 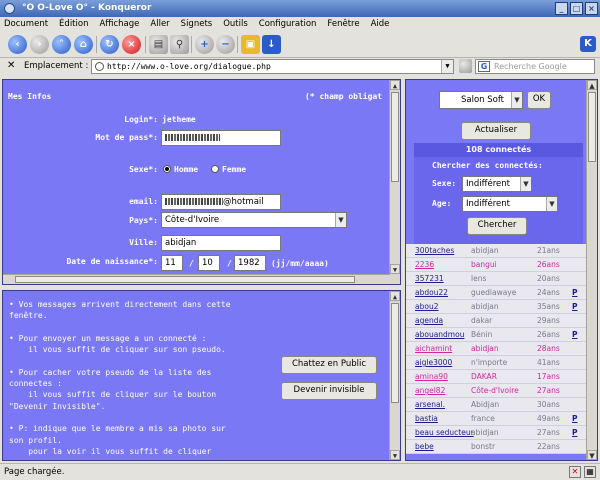 I want to click on user-pseudo-link: bebe, so click(x=424, y=447).